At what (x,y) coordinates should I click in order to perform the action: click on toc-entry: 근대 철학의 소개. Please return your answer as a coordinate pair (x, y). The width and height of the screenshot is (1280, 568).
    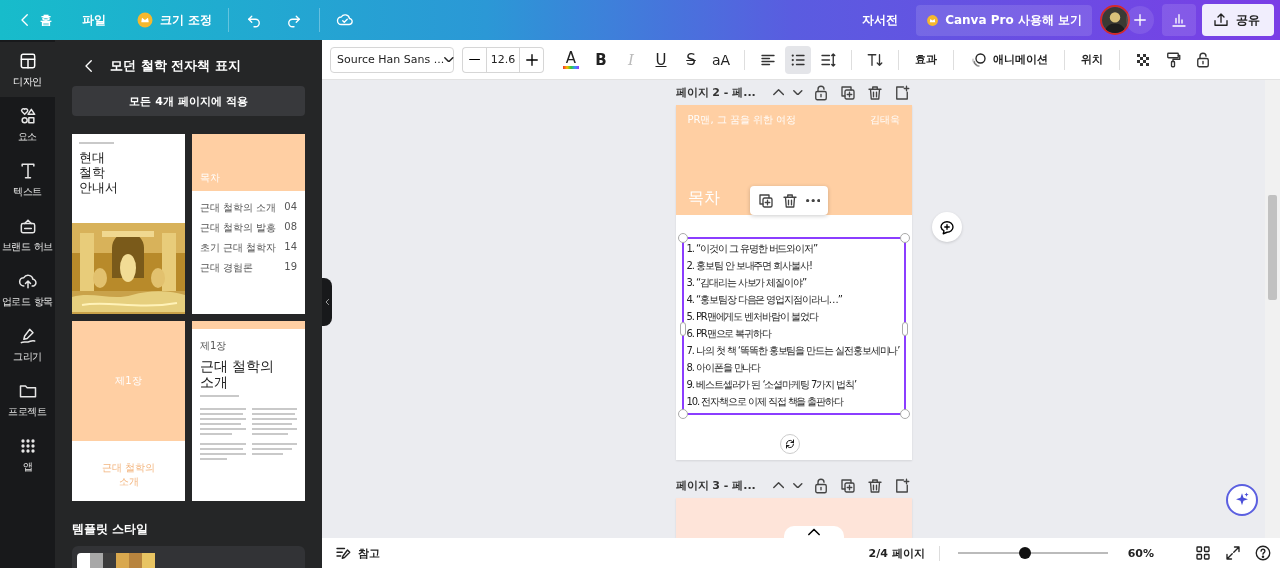
    Looking at the image, I should click on (238, 208).